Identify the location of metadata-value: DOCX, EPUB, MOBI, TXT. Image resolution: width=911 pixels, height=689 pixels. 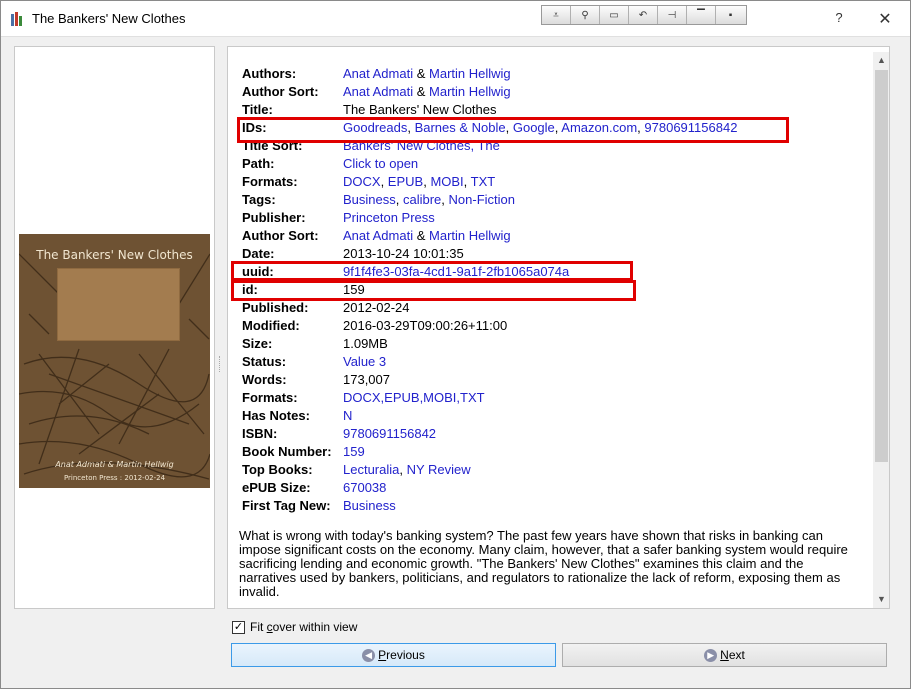
(419, 181).